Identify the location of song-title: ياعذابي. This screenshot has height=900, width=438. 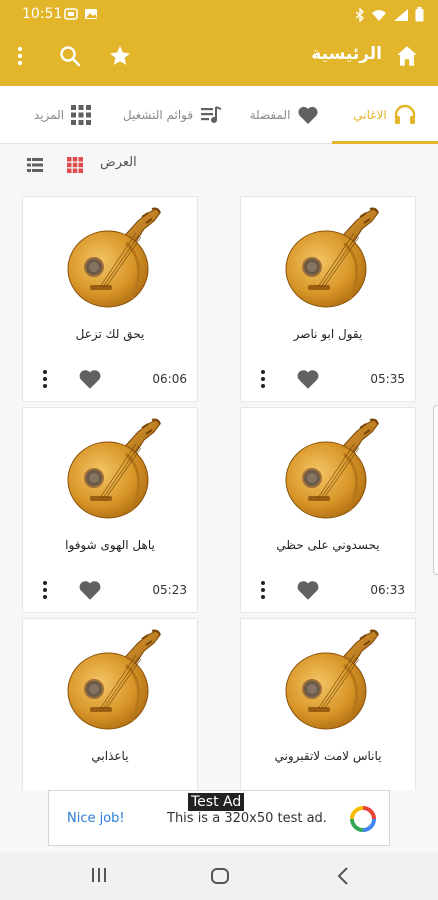
(110, 756).